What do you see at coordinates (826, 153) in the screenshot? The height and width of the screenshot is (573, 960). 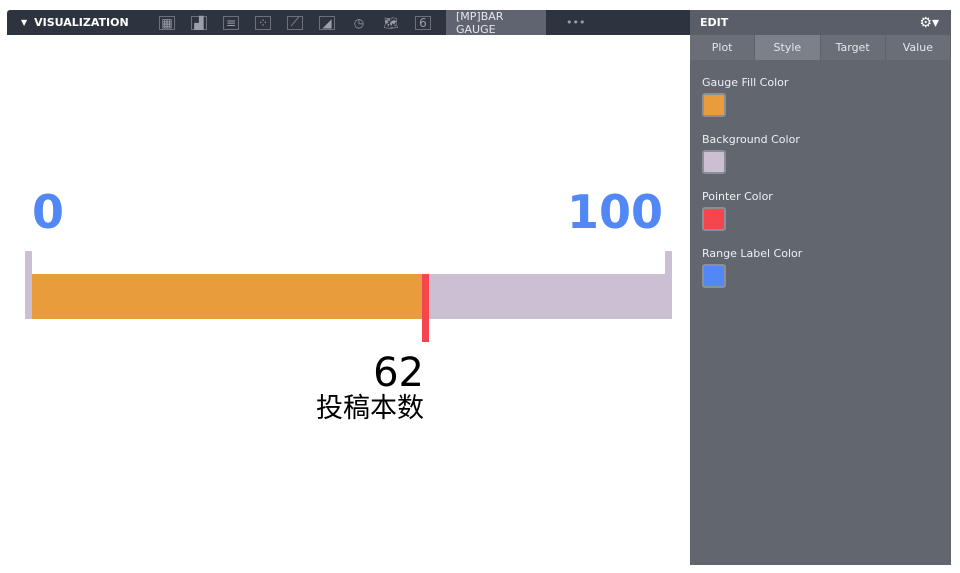 I see `color-field: Background Color` at bounding box center [826, 153].